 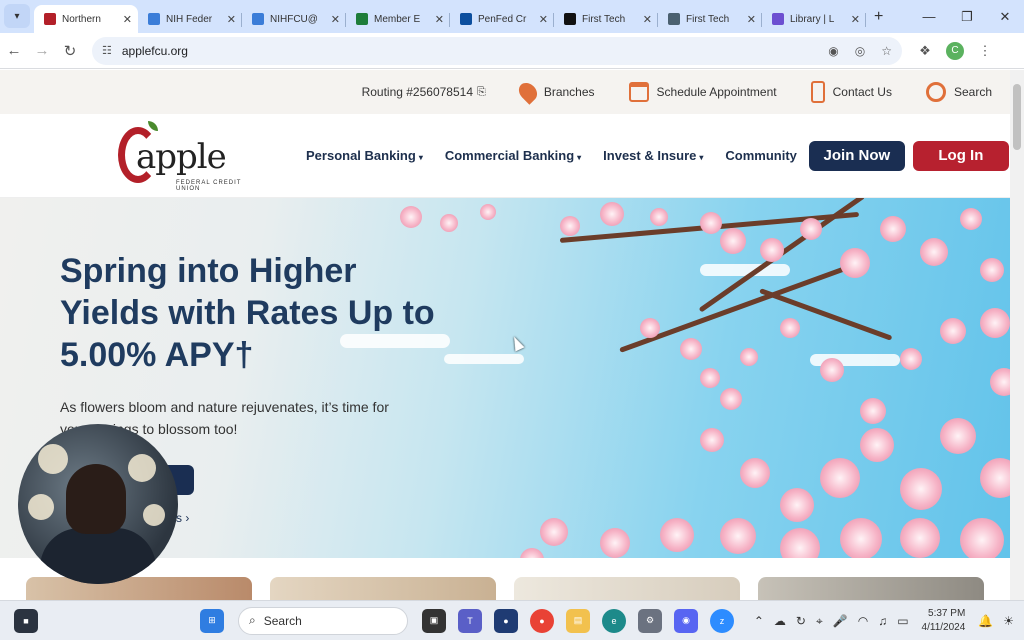 I want to click on windows-start-icon: ⊞, so click(x=212, y=620).